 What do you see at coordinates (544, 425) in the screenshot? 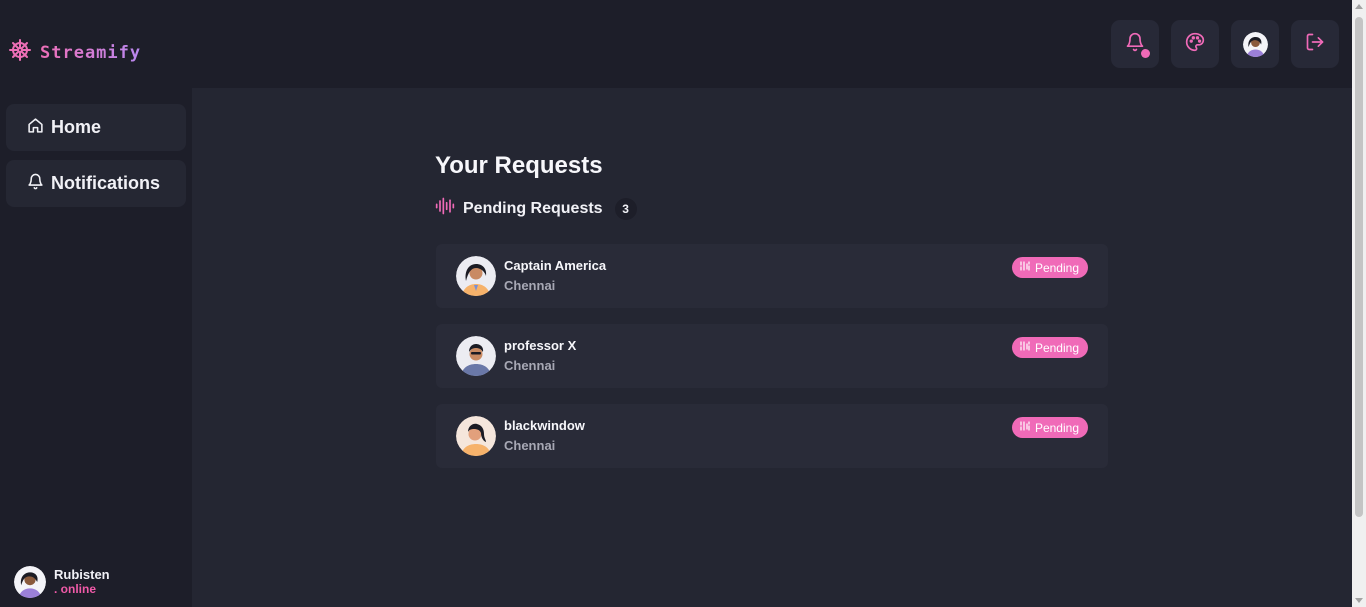
I see `requester-name: blackwindow` at bounding box center [544, 425].